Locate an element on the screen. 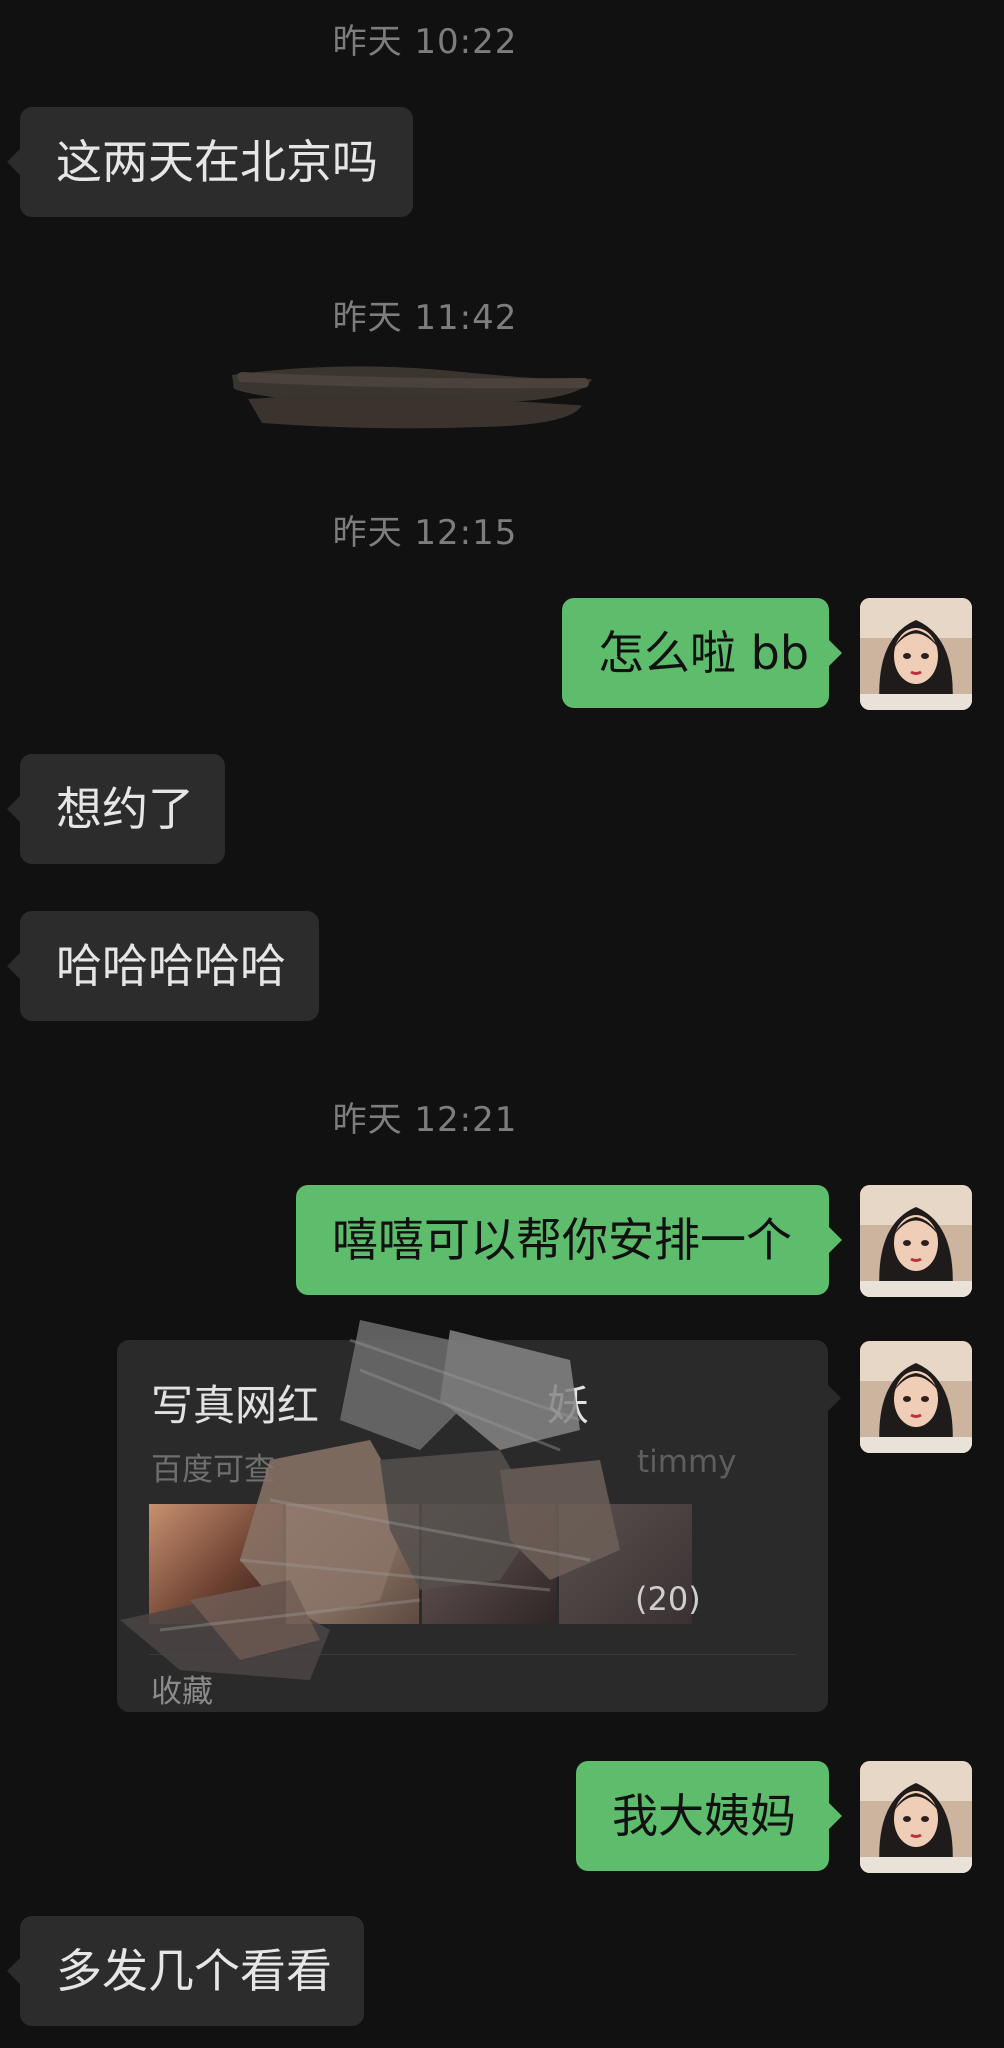  message-text: 嘻嘻可以帮你安排一个 is located at coordinates (562, 1240).